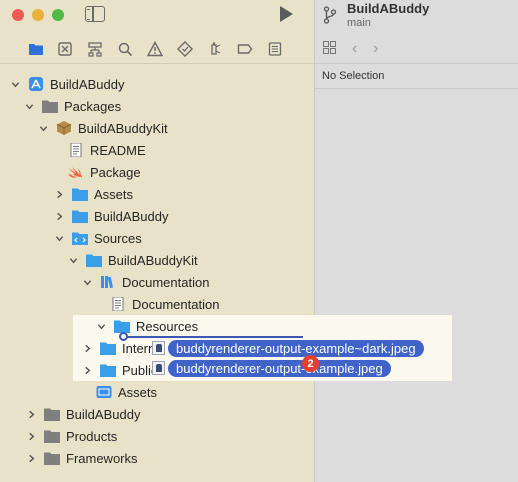 This screenshot has height=482, width=518. What do you see at coordinates (310, 363) in the screenshot?
I see `drag-count-badge: 2` at bounding box center [310, 363].